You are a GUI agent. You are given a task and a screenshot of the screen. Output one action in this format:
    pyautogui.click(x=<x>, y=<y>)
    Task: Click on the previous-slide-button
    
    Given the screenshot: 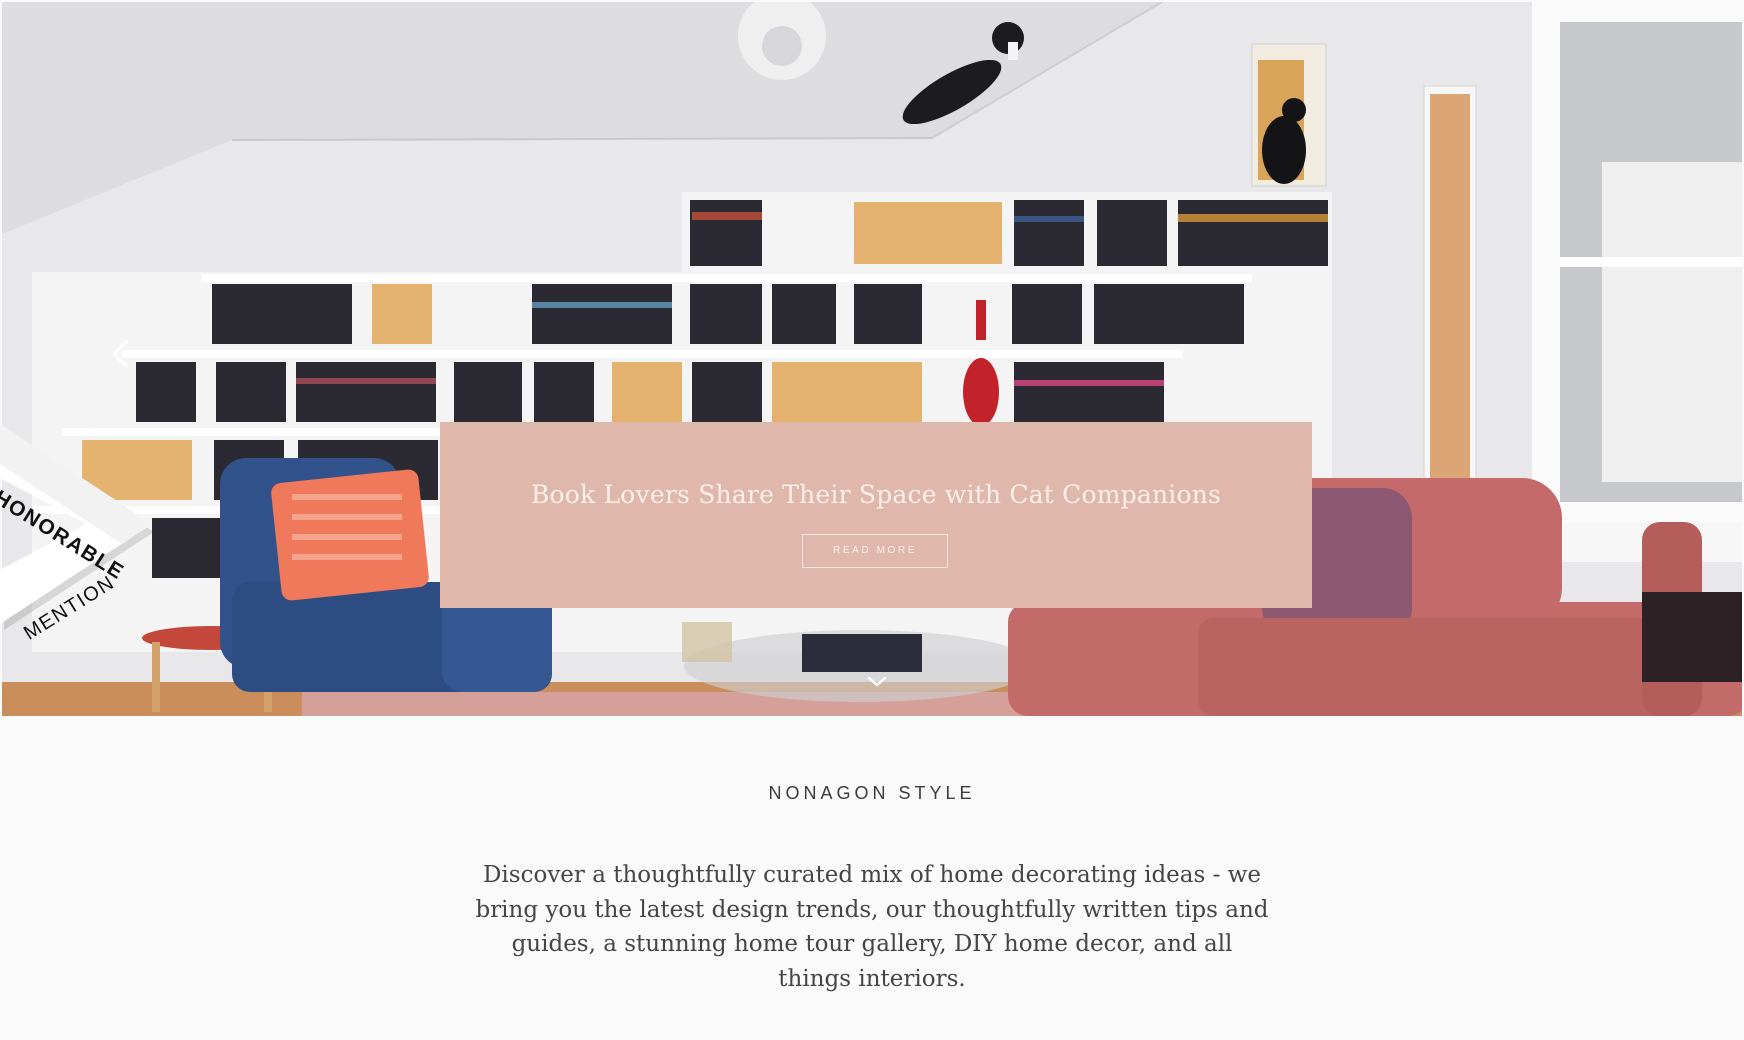 What is the action you would take?
    pyautogui.click(x=121, y=354)
    